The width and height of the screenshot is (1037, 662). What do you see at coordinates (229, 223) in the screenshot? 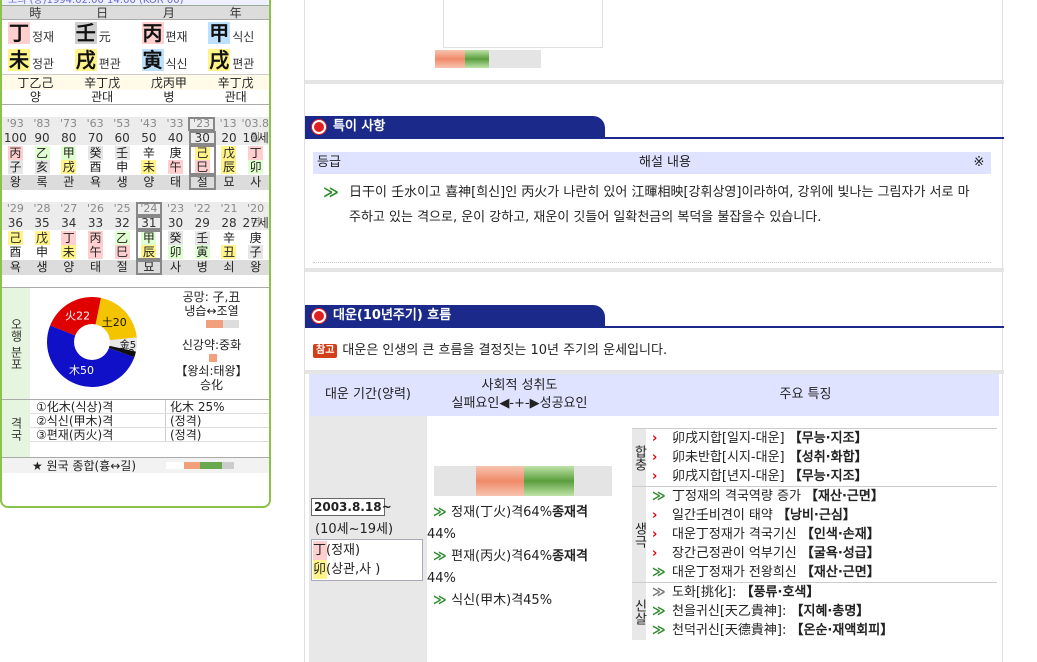
I see `grid-age: 28` at bounding box center [229, 223].